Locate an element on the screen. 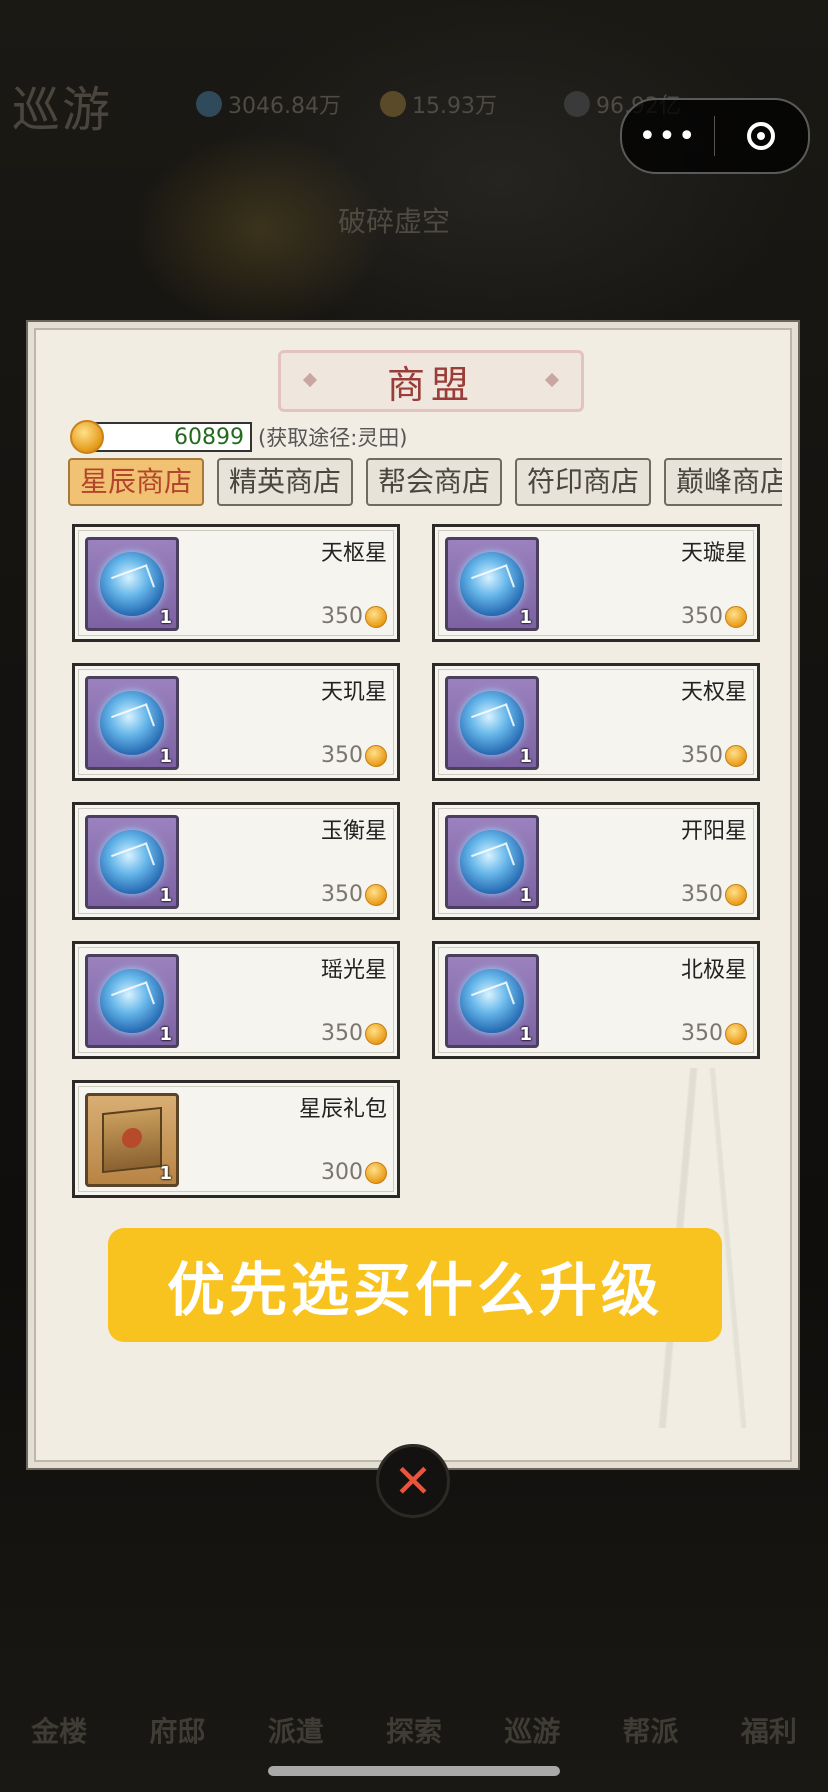 This screenshot has width=828, height=1792. item-name: 天枢星 is located at coordinates (353, 553).